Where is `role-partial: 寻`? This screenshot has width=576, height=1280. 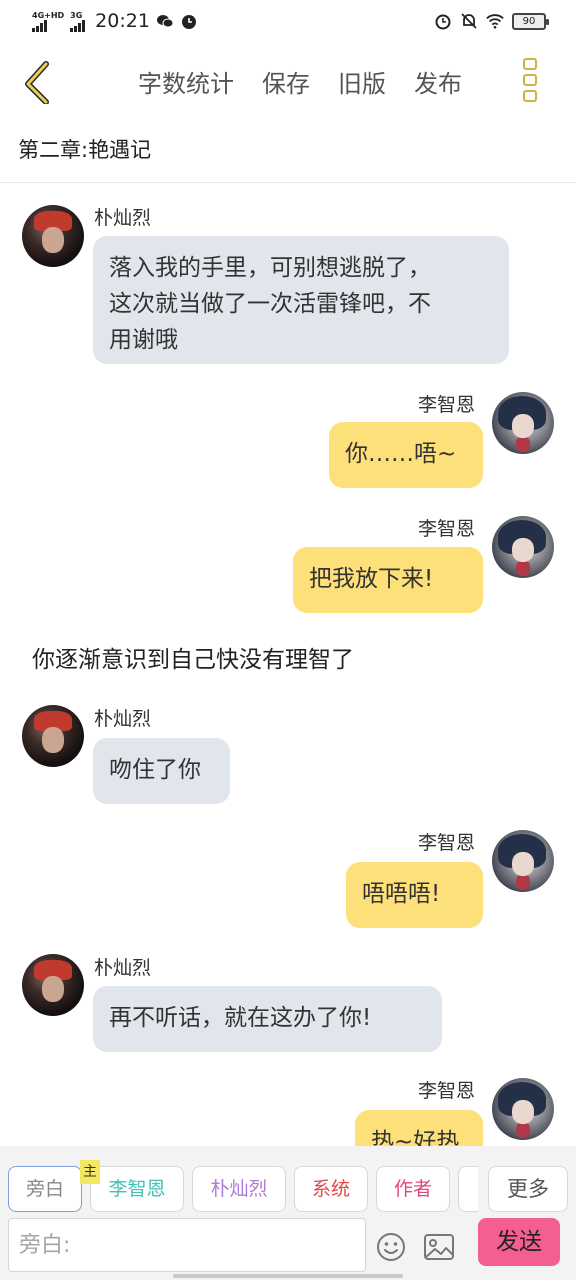
role-partial: 寻 is located at coordinates (468, 1189).